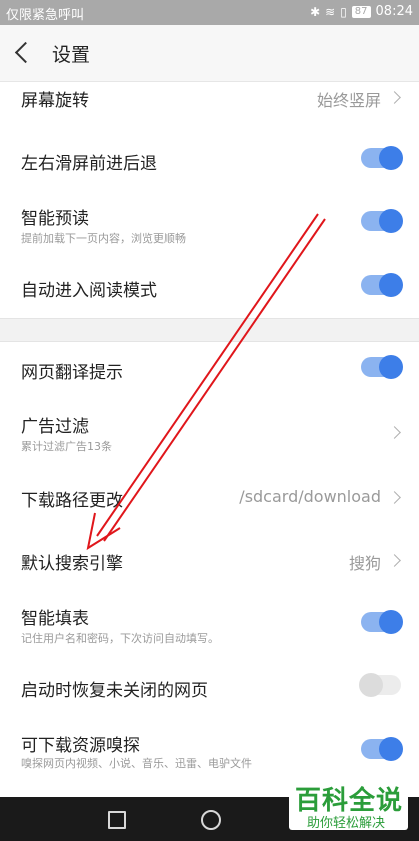  What do you see at coordinates (117, 820) in the screenshot?
I see `recent-apps-icon` at bounding box center [117, 820].